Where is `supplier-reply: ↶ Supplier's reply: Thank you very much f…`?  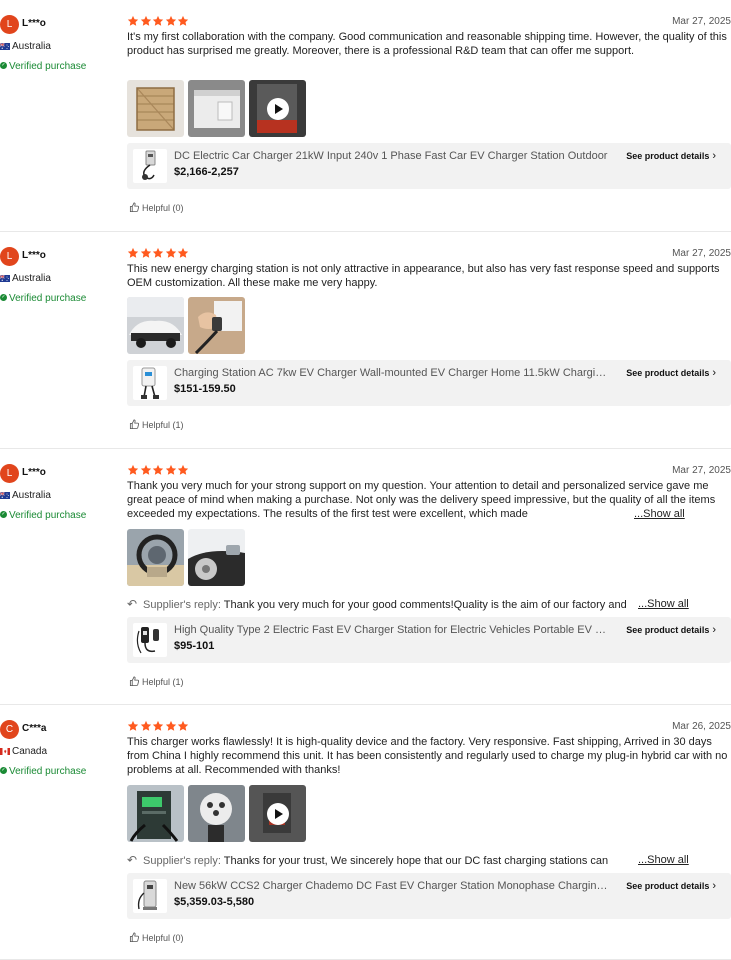
supplier-reply: ↶ Supplier's reply: Thank you very much f… is located at coordinates (429, 604).